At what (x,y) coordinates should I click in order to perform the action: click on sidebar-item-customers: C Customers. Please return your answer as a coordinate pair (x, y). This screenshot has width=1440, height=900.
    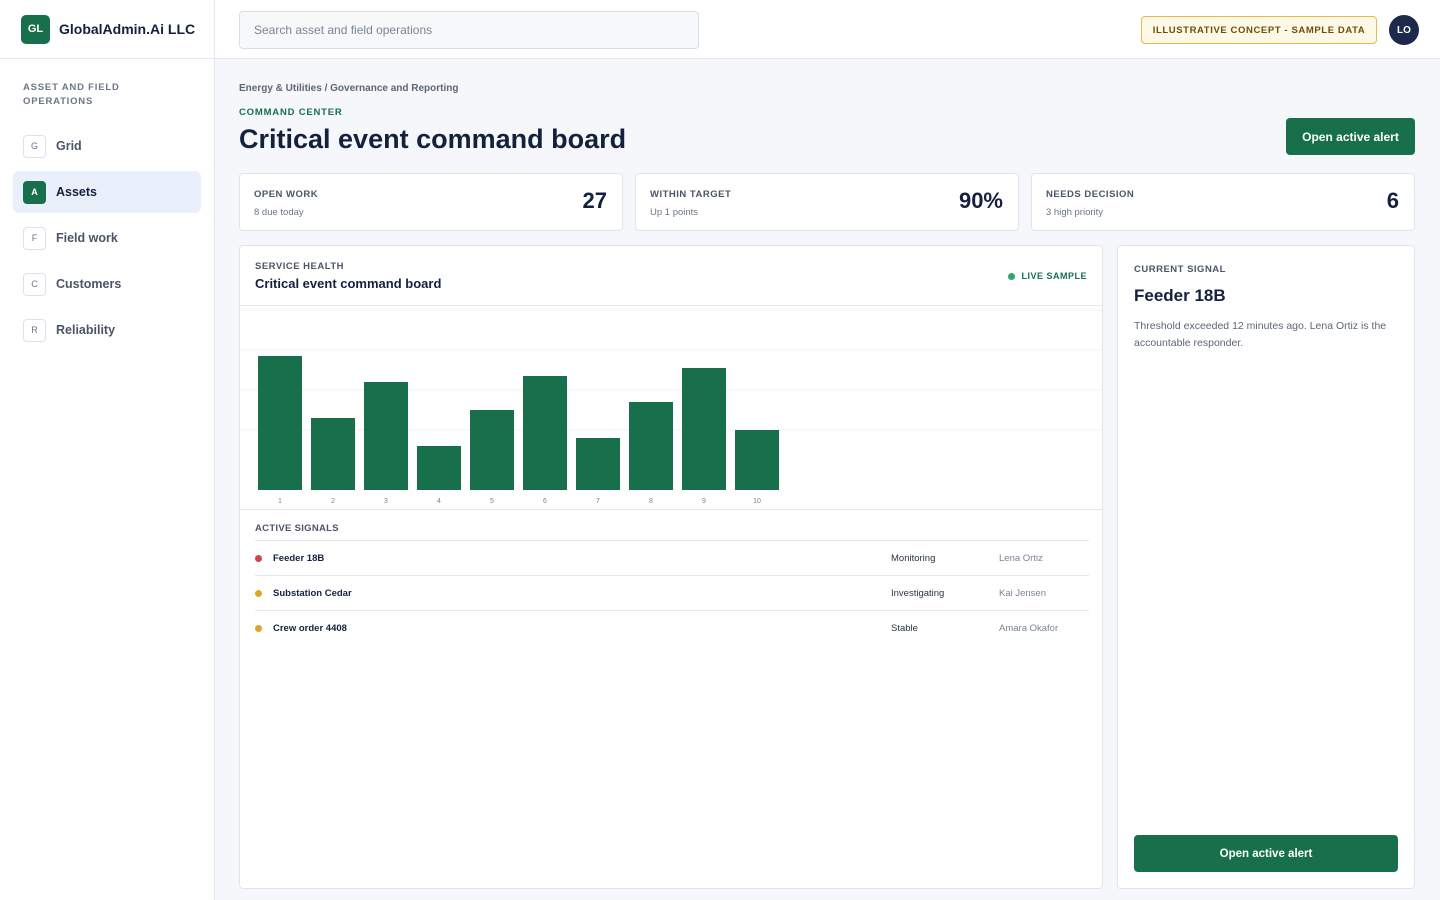
    Looking at the image, I should click on (107, 284).